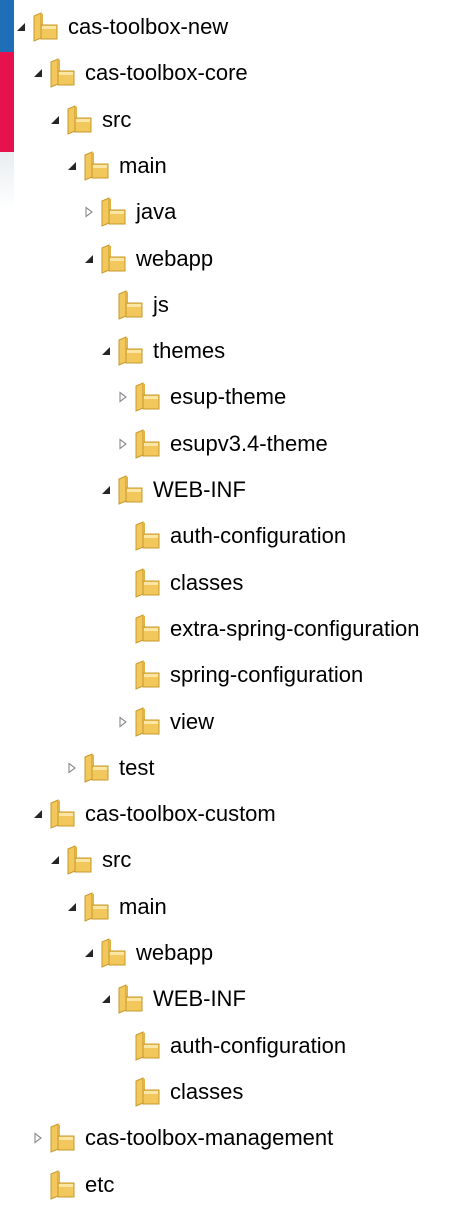 The height and width of the screenshot is (1207, 462). I want to click on tree-item: etc, so click(72, 1184).